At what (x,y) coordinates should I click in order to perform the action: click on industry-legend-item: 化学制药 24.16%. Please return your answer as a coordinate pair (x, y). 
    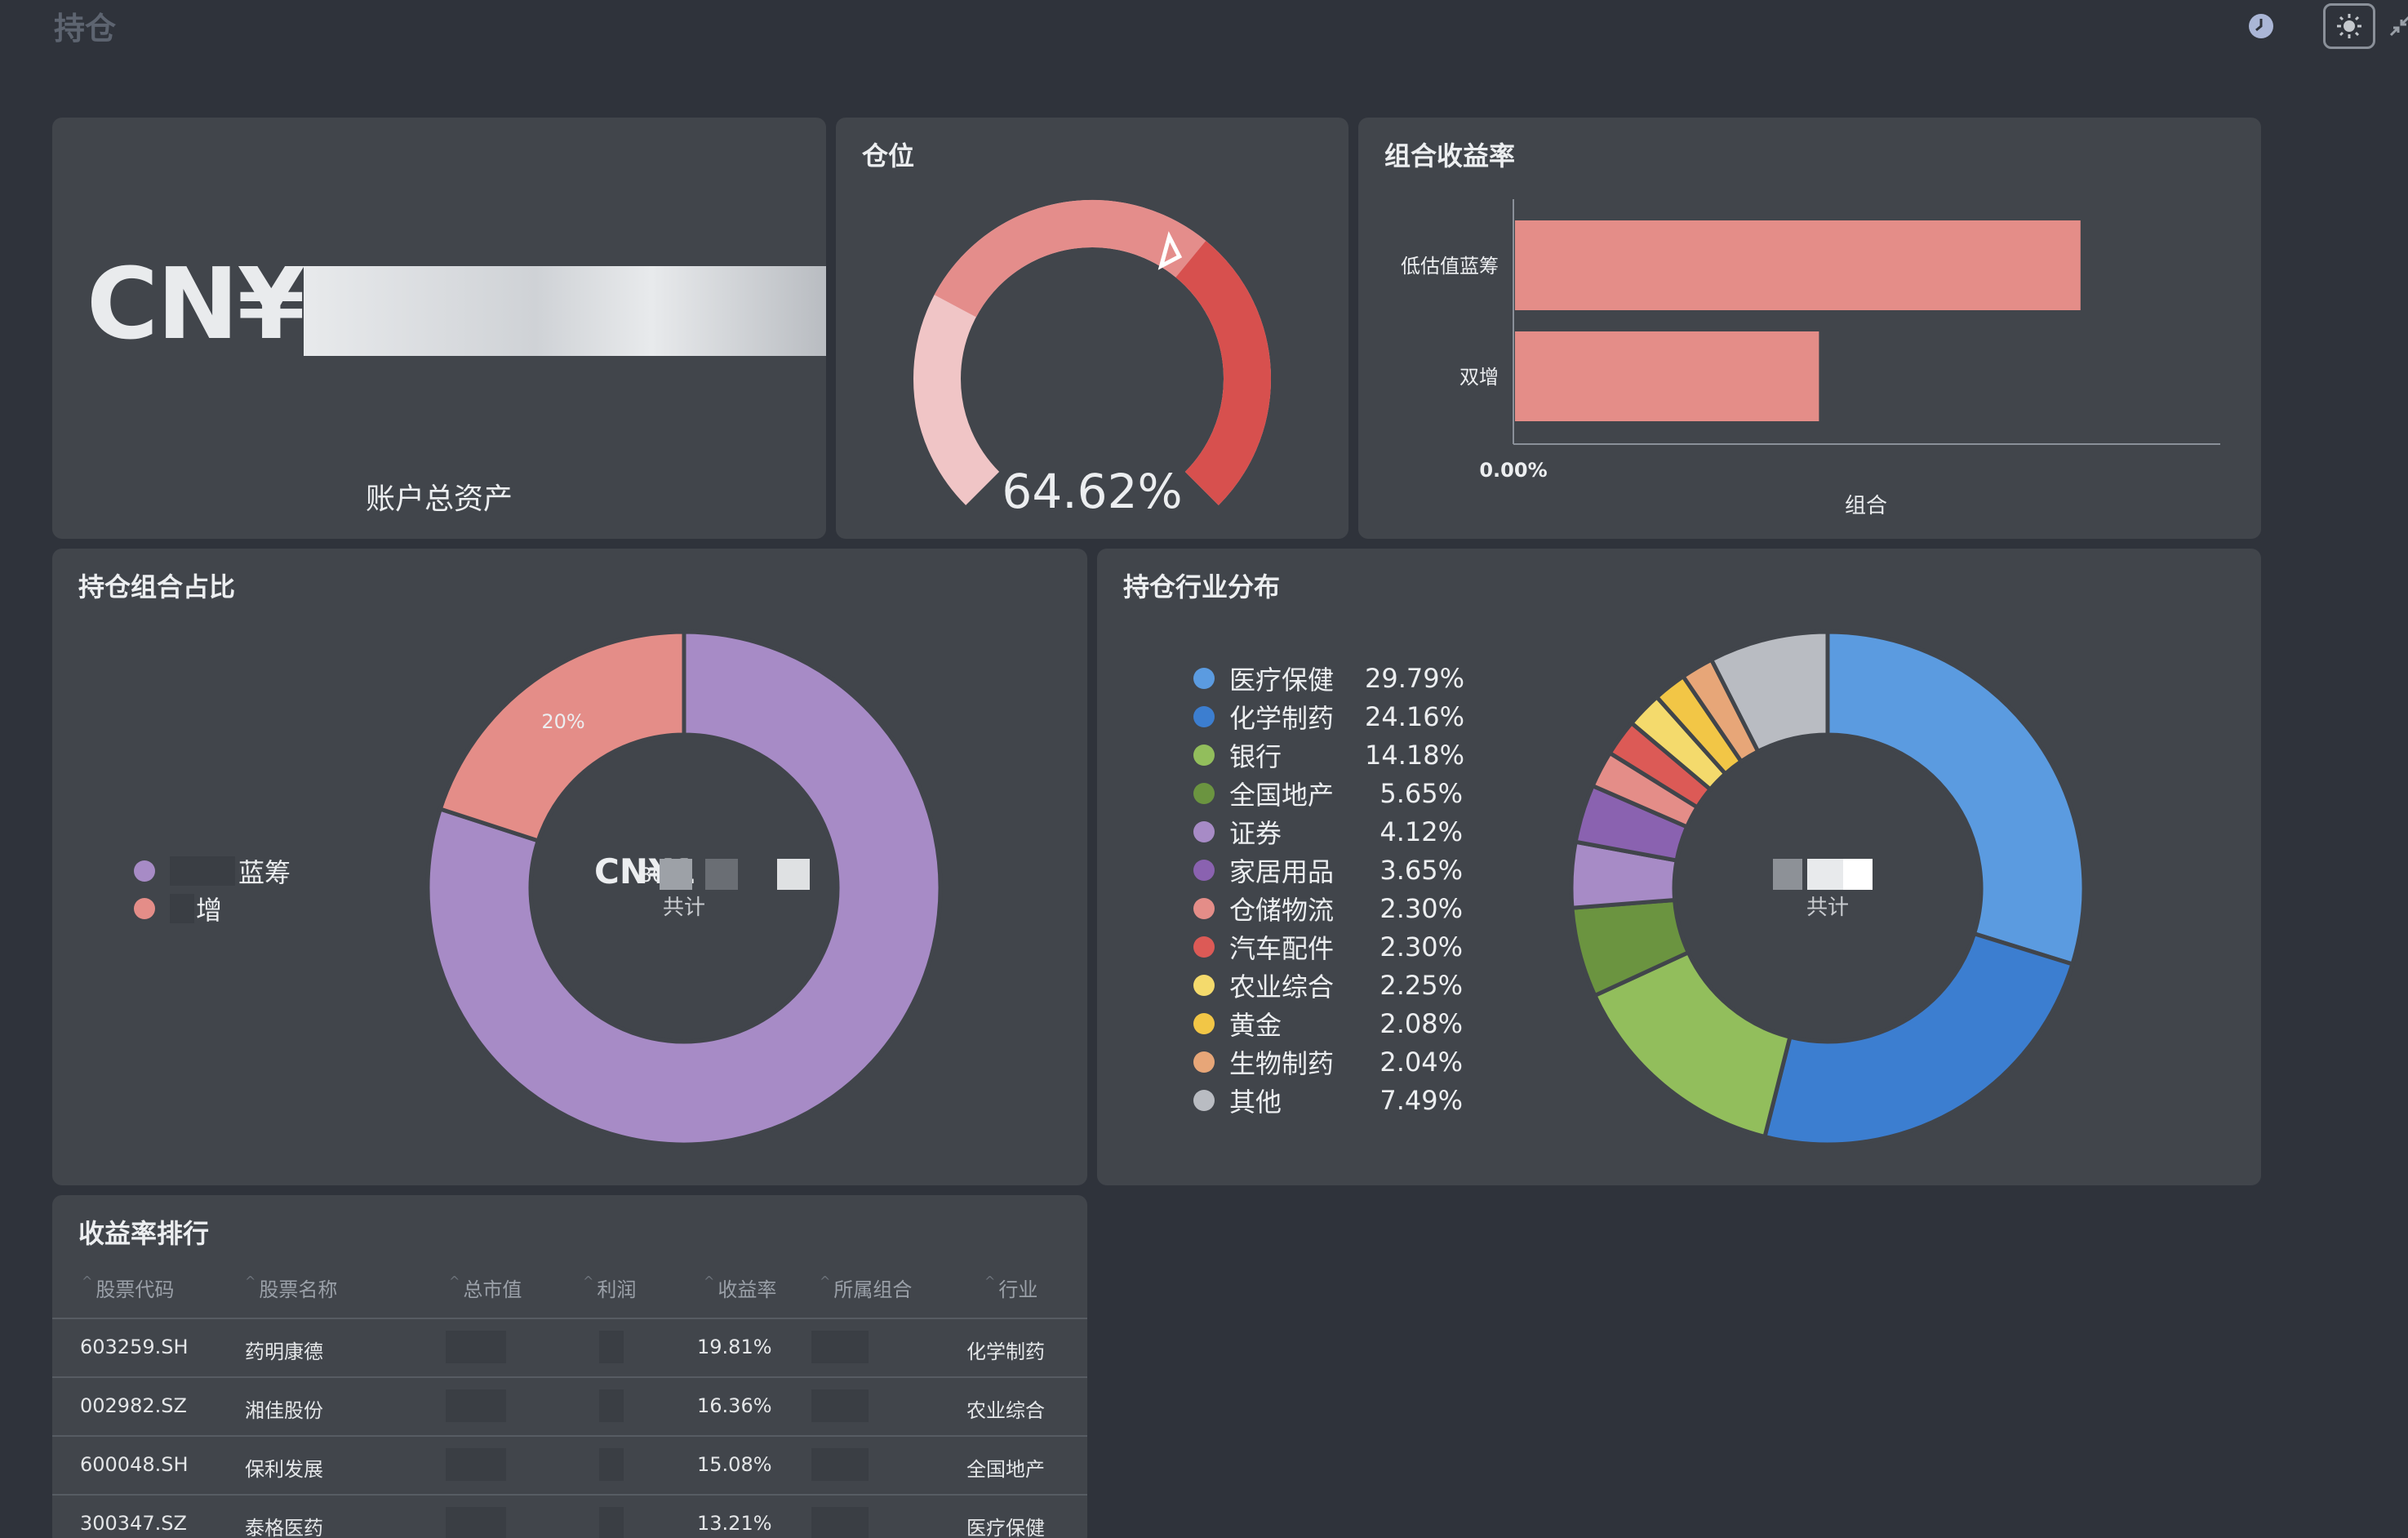
    Looking at the image, I should click on (1329, 717).